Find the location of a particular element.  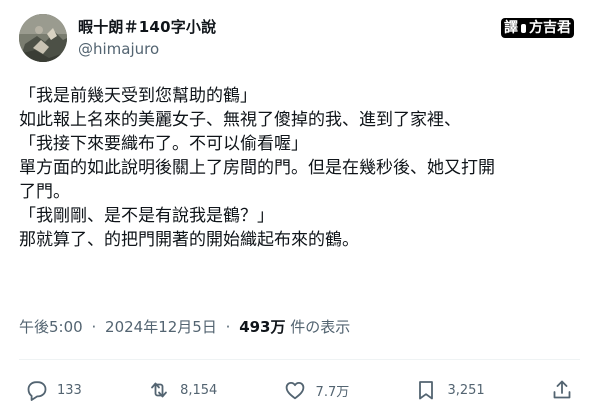

reply-button: 133 is located at coordinates (53, 390).